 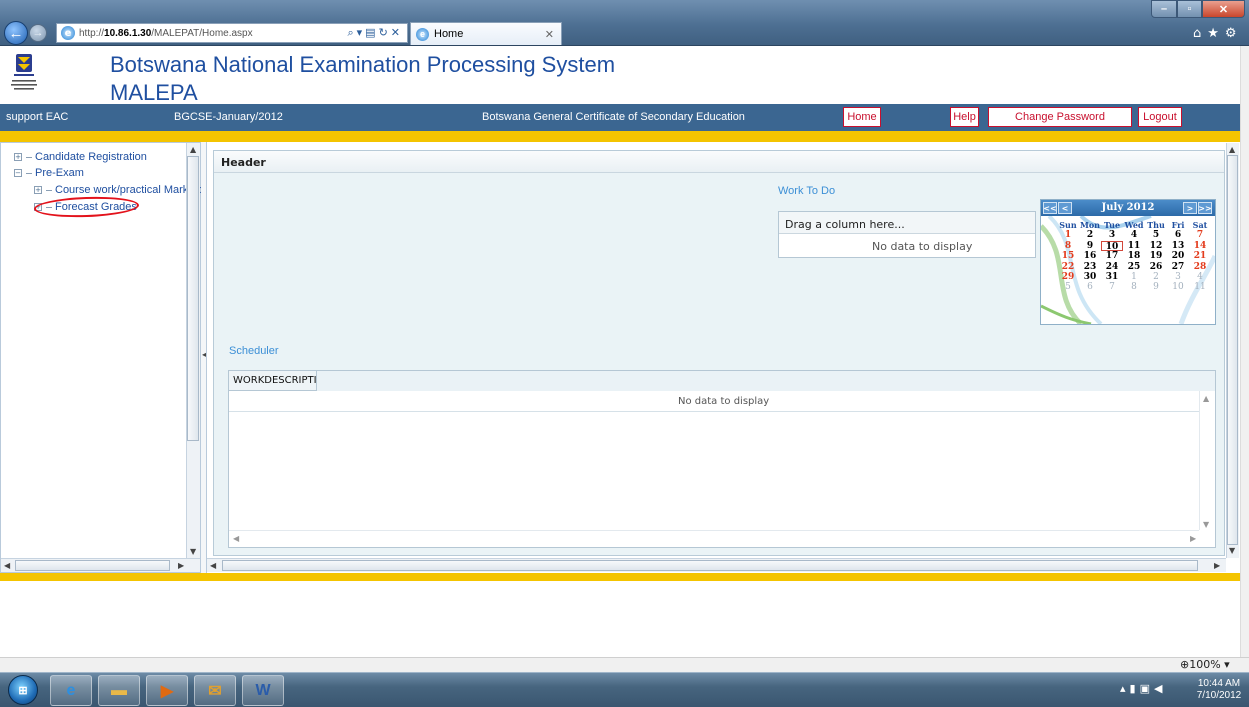 What do you see at coordinates (1134, 267) in the screenshot?
I see `calendar-day: 25` at bounding box center [1134, 267].